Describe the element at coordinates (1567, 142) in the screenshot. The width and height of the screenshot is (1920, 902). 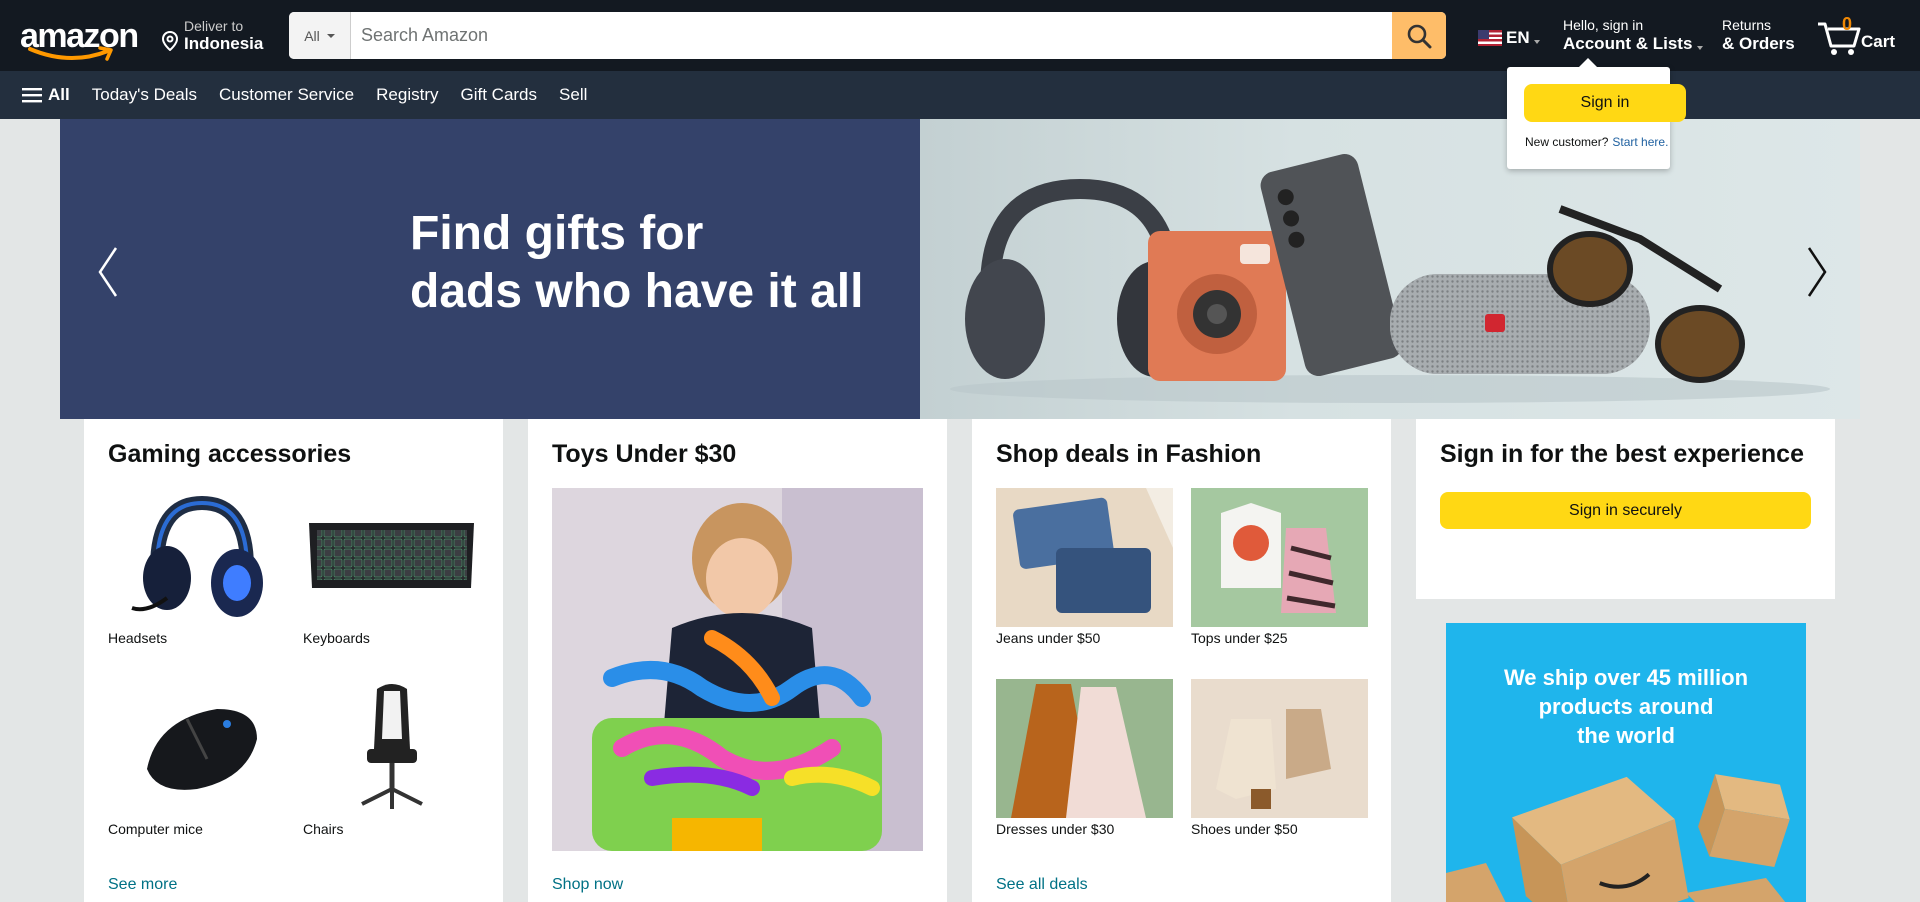
I see `new-customer-text: New customer?` at that location.